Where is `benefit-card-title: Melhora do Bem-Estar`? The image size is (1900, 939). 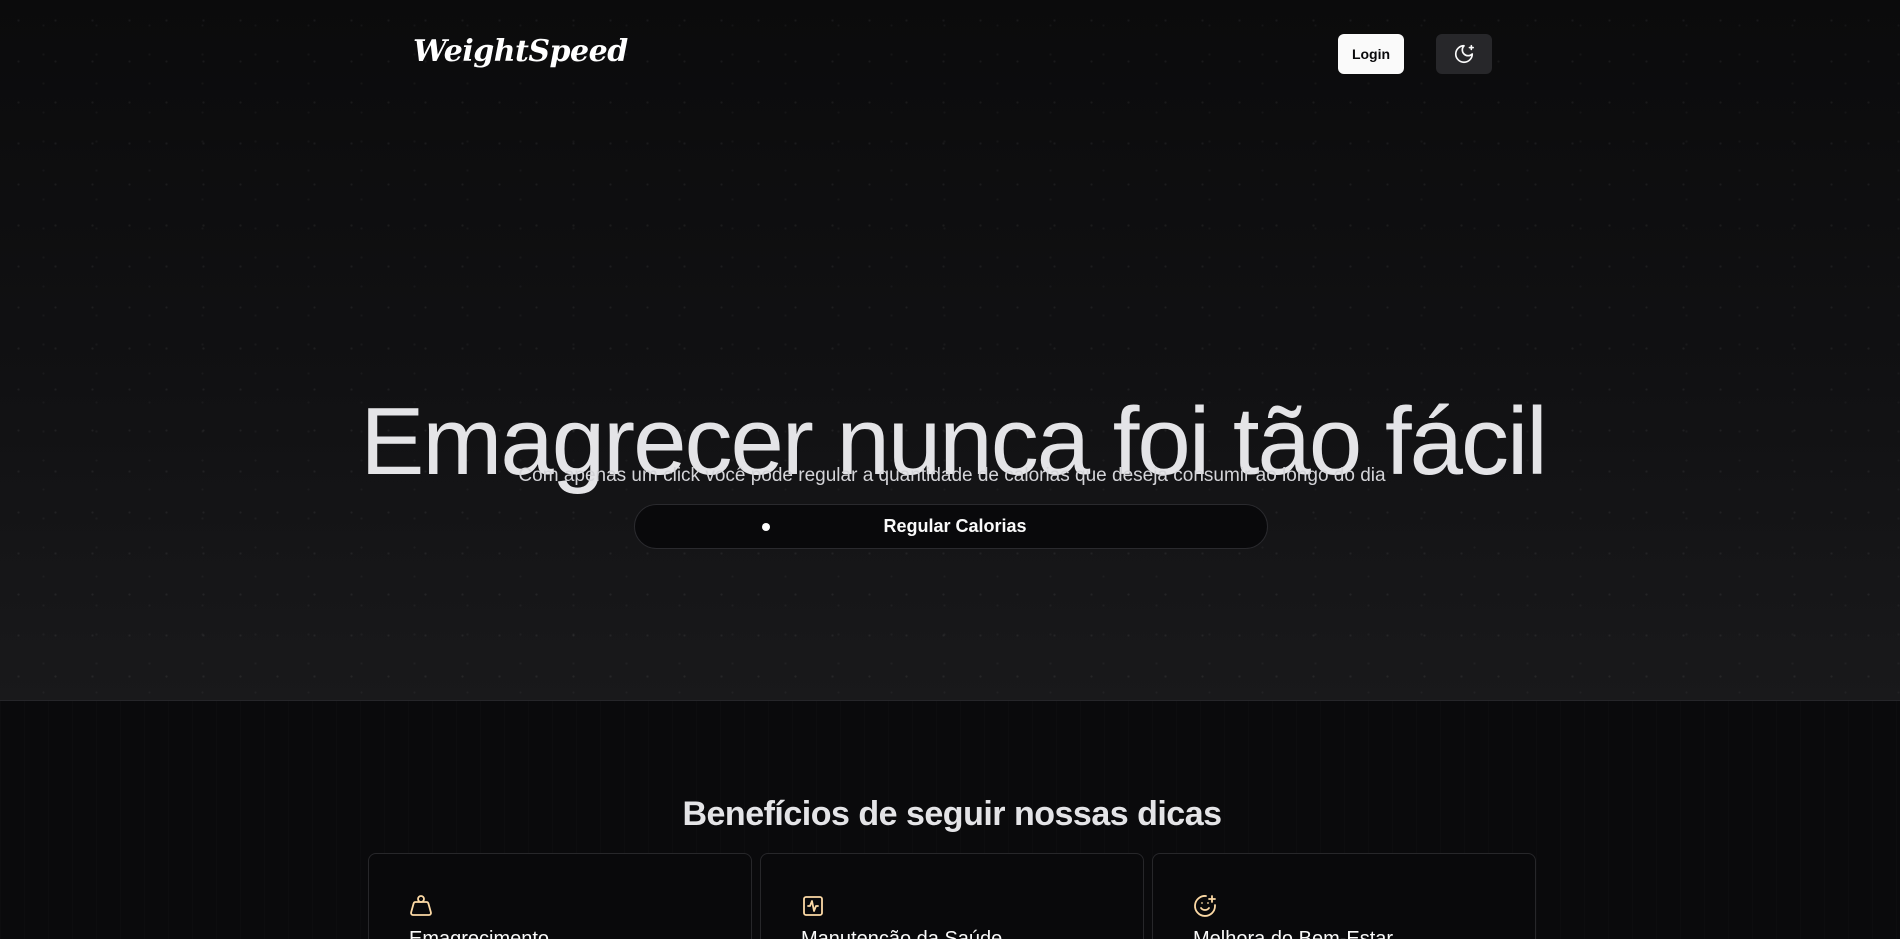
benefit-card-title: Melhora do Bem-Estar is located at coordinates (1293, 933).